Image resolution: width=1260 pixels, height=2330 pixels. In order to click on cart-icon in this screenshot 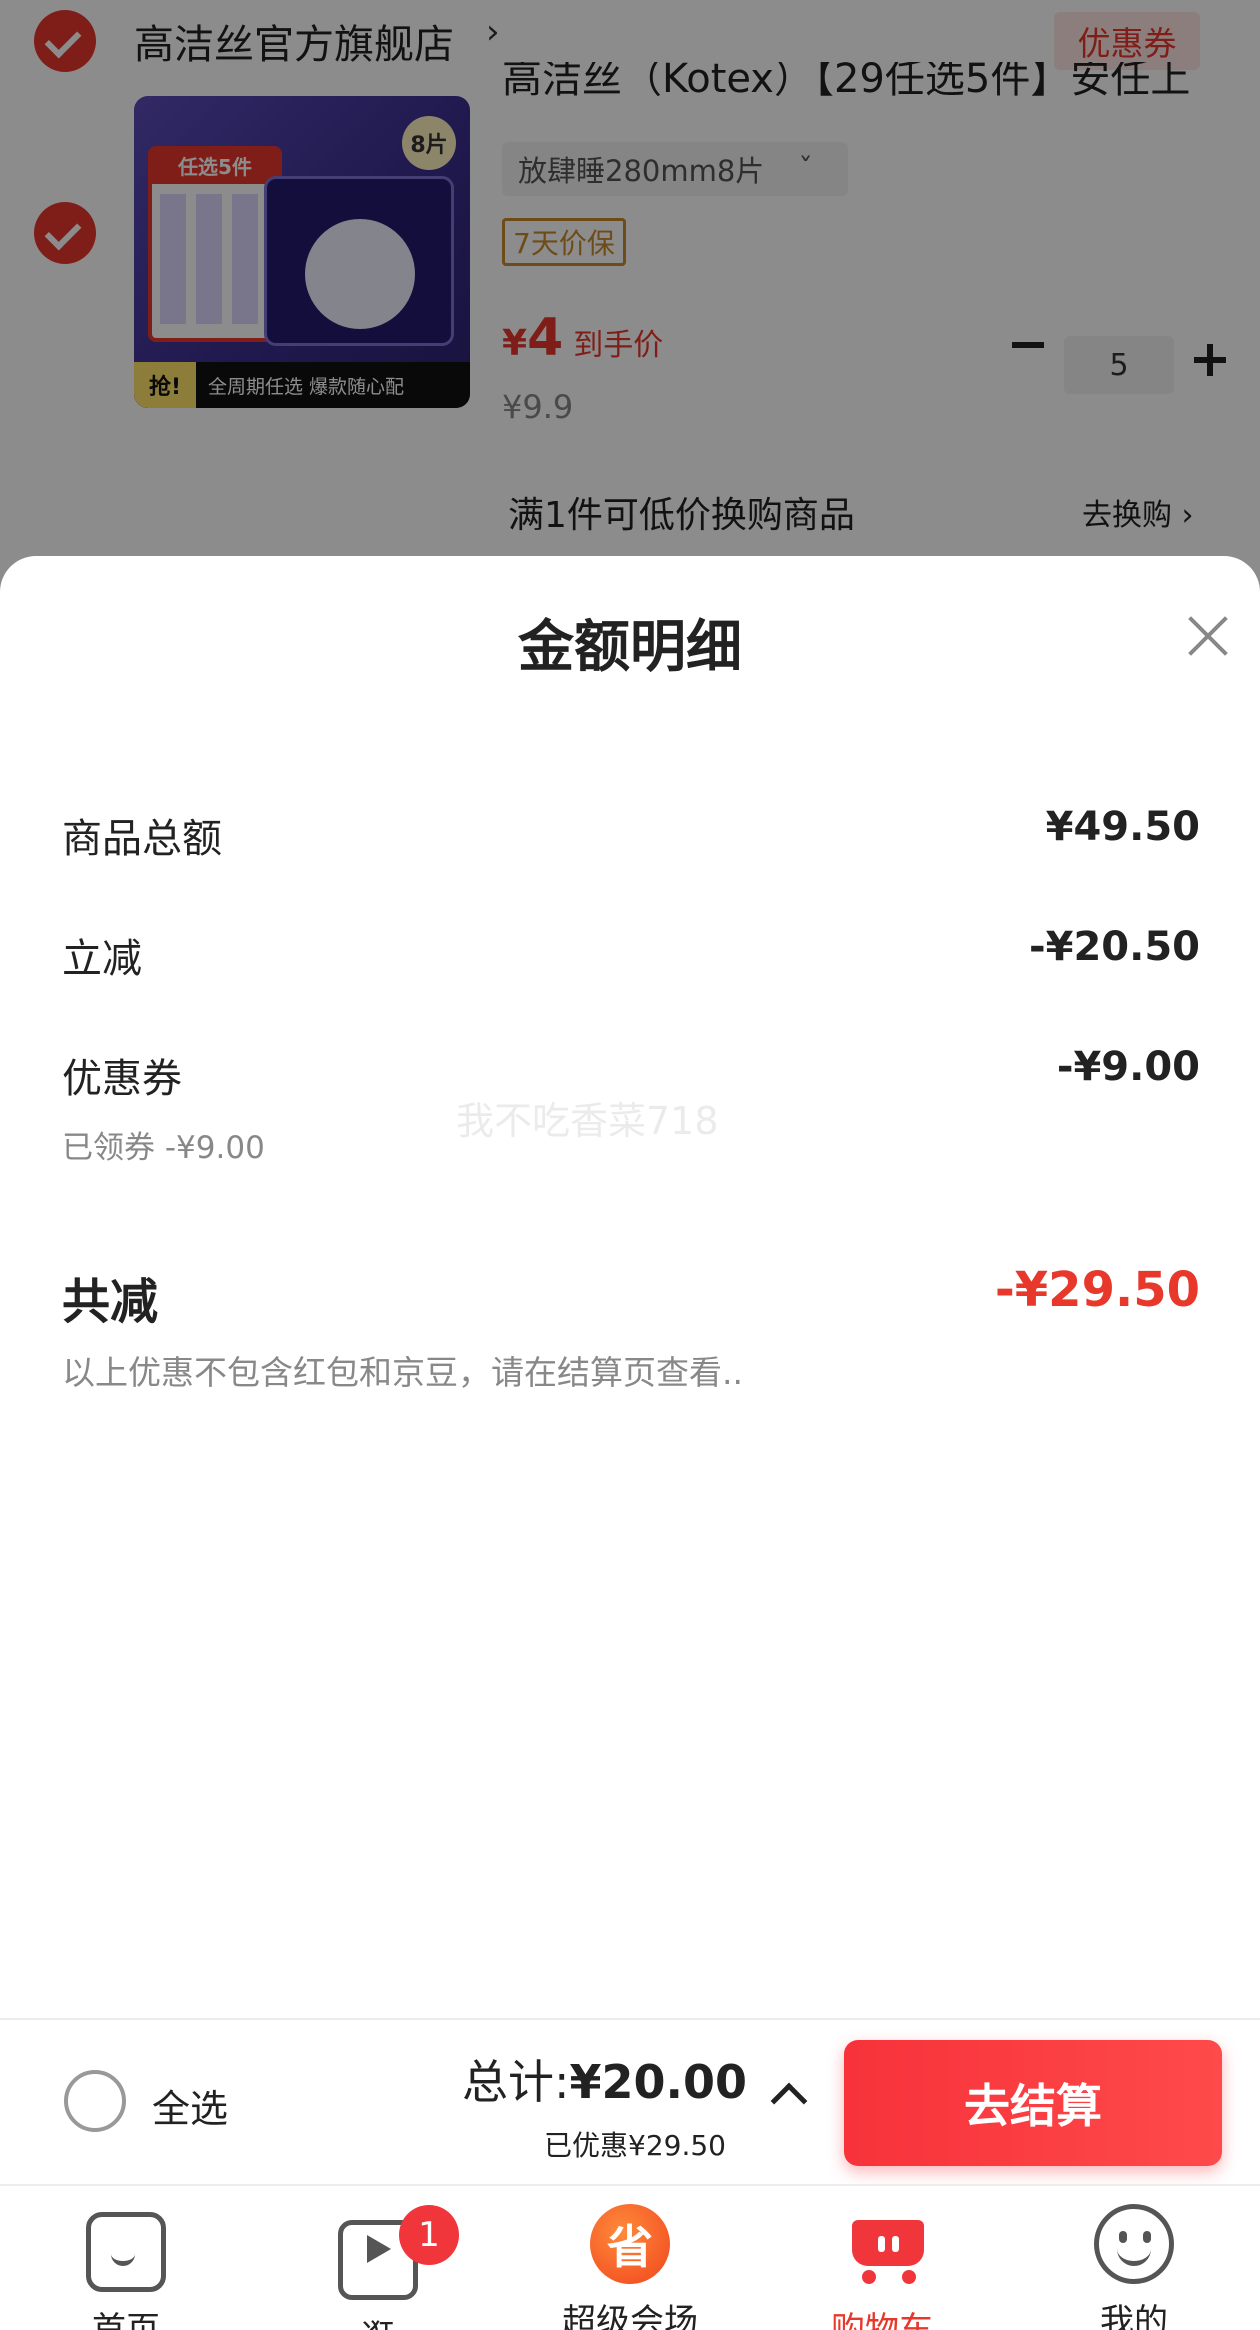, I will do `click(883, 2252)`.